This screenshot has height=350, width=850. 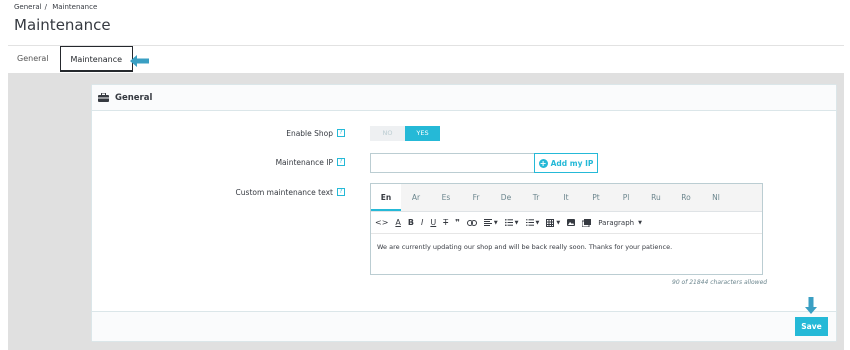 I want to click on lang-tab-it: It, so click(x=566, y=197).